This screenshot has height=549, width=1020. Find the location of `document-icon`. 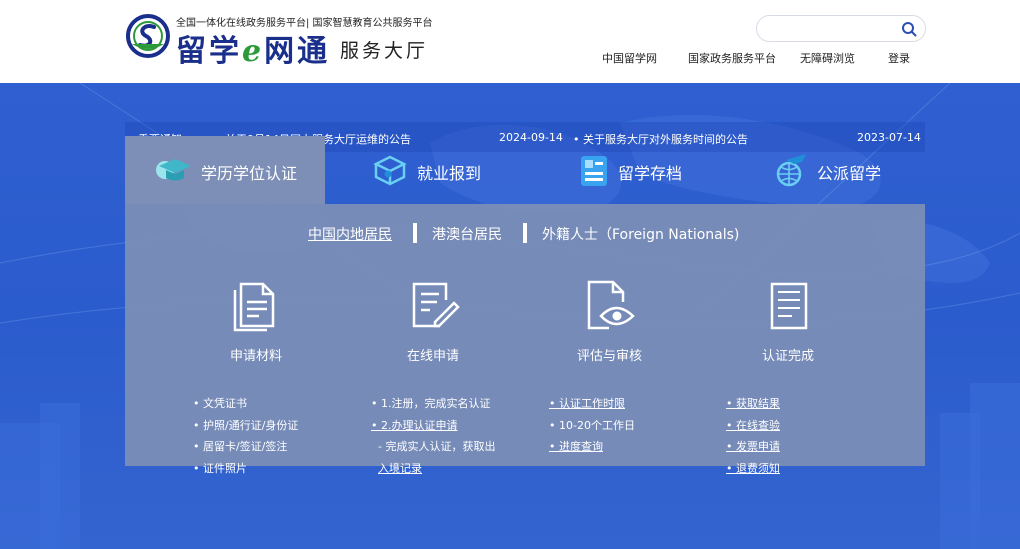

document-icon is located at coordinates (594, 171).